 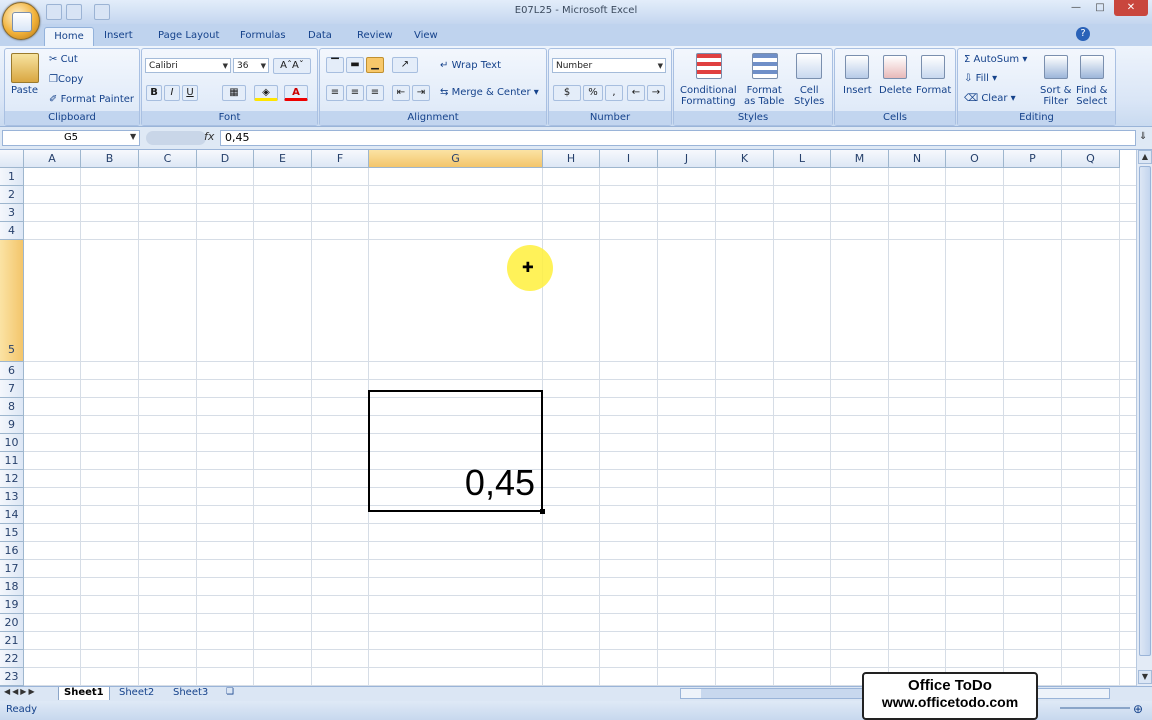 What do you see at coordinates (995, 59) in the screenshot?
I see `autosum-button: Σ AutoSum ▾` at bounding box center [995, 59].